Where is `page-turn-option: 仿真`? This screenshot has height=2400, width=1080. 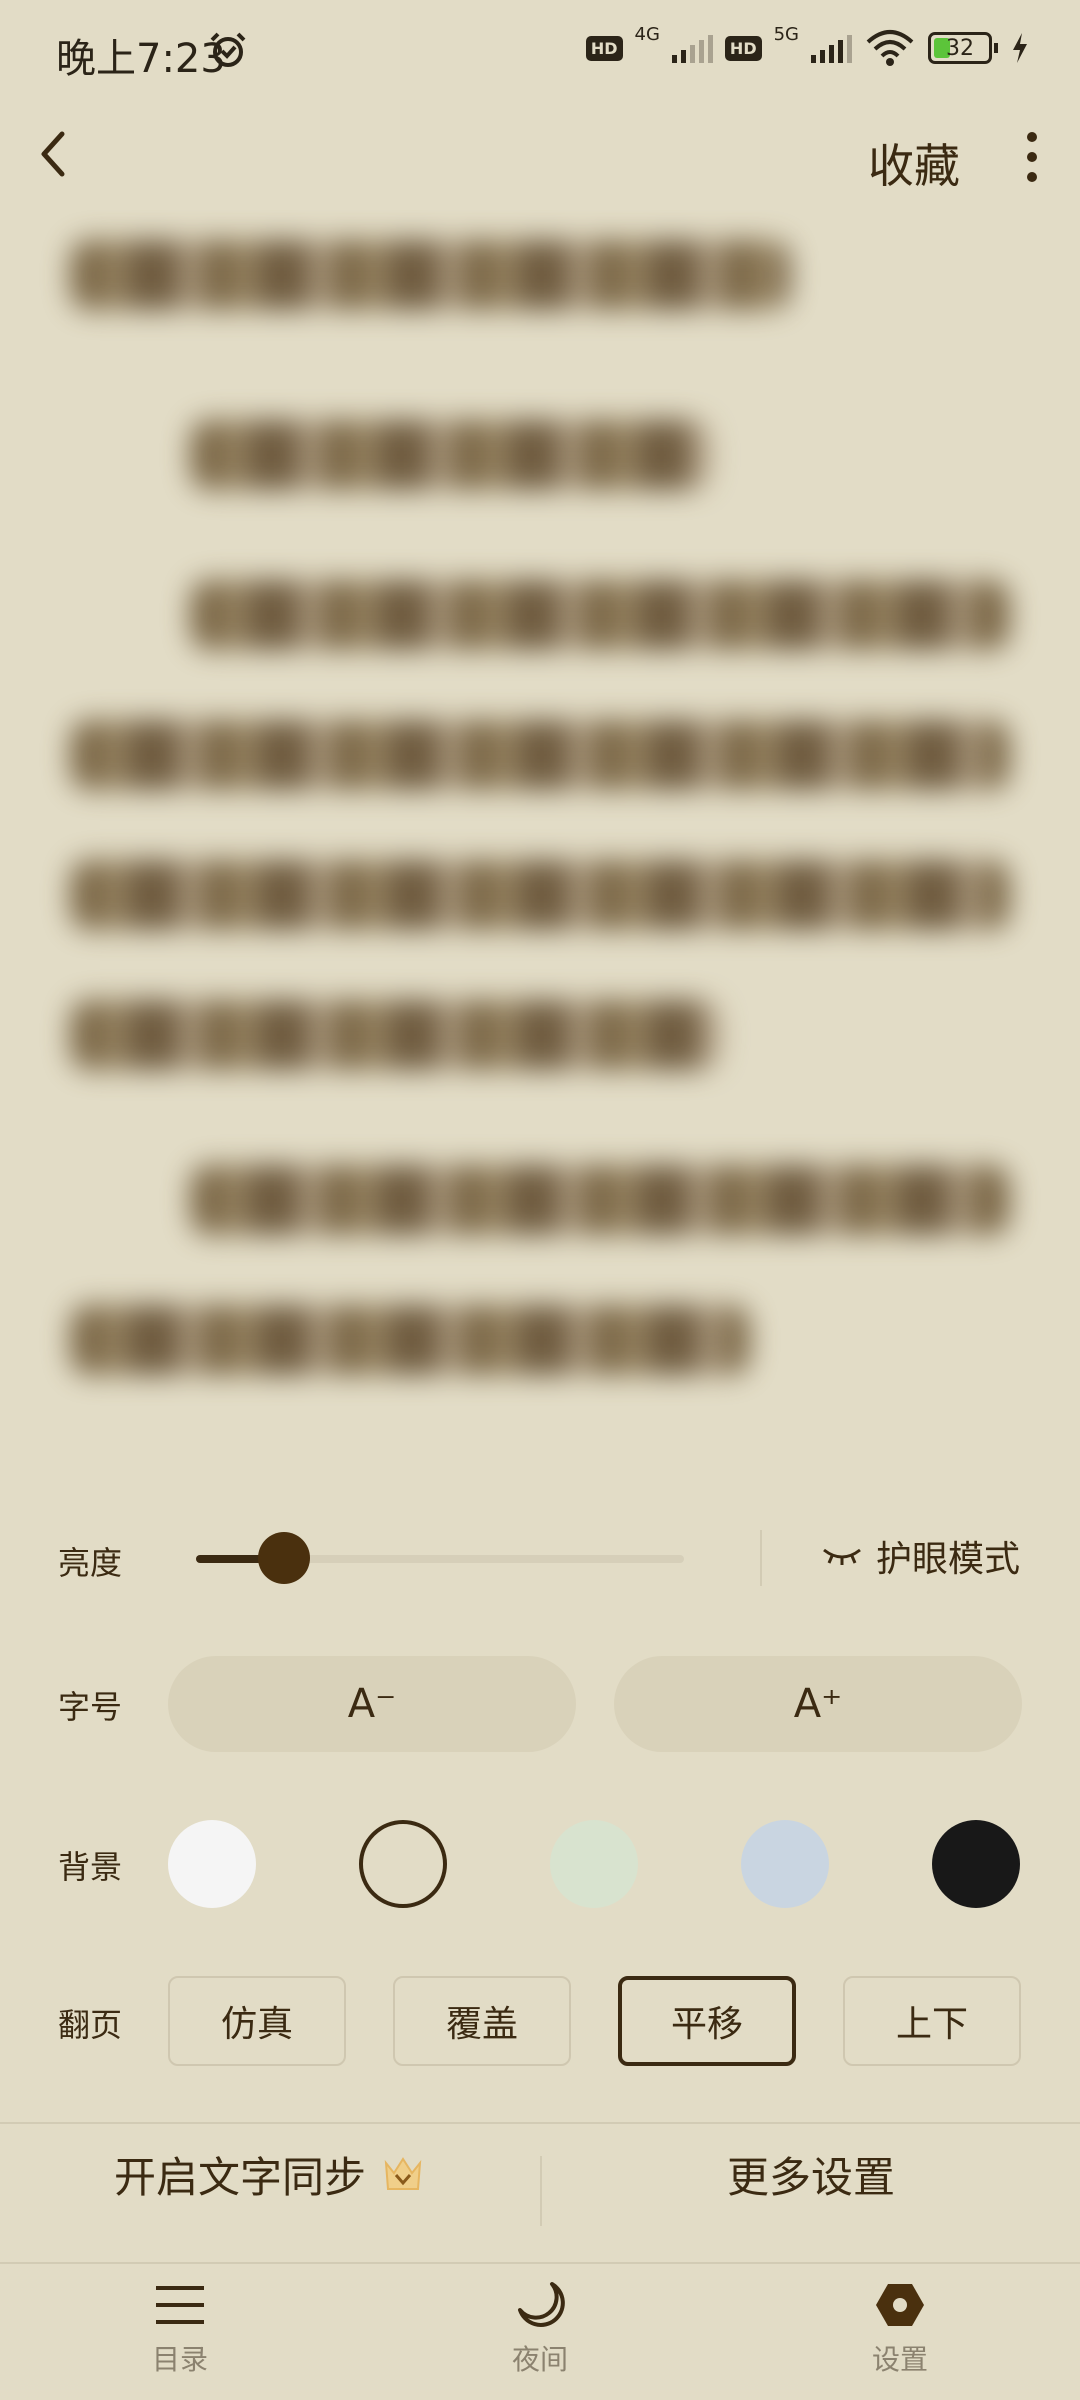
page-turn-option: 仿真 is located at coordinates (257, 2021).